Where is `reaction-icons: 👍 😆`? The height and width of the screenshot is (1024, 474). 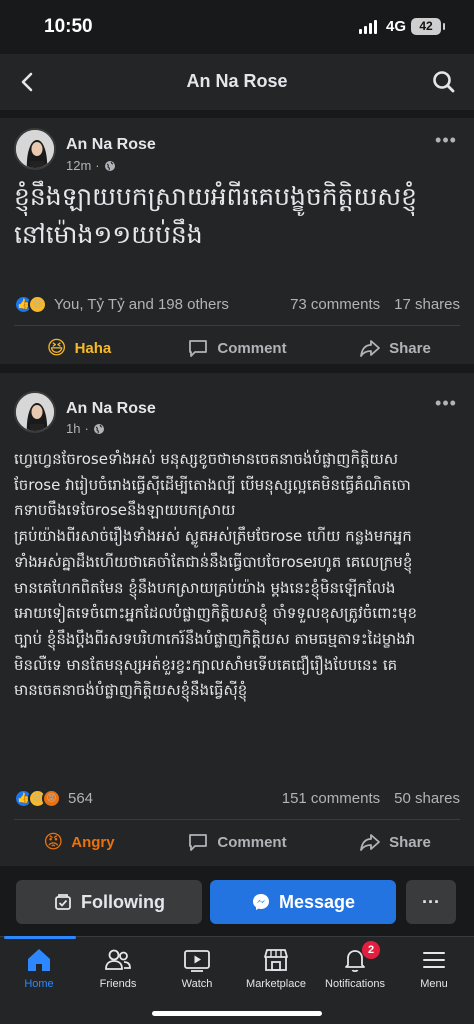
reaction-icons: 👍 😆 is located at coordinates (30, 304).